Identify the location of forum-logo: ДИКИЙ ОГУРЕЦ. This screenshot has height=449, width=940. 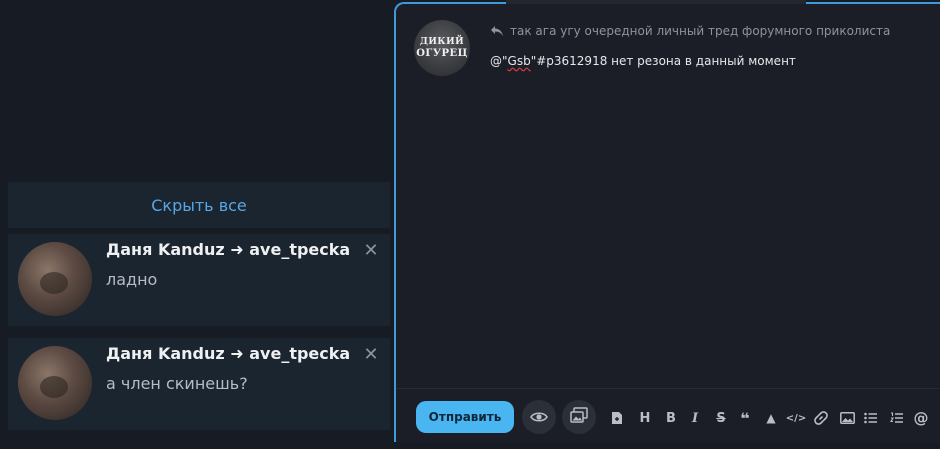
(442, 48).